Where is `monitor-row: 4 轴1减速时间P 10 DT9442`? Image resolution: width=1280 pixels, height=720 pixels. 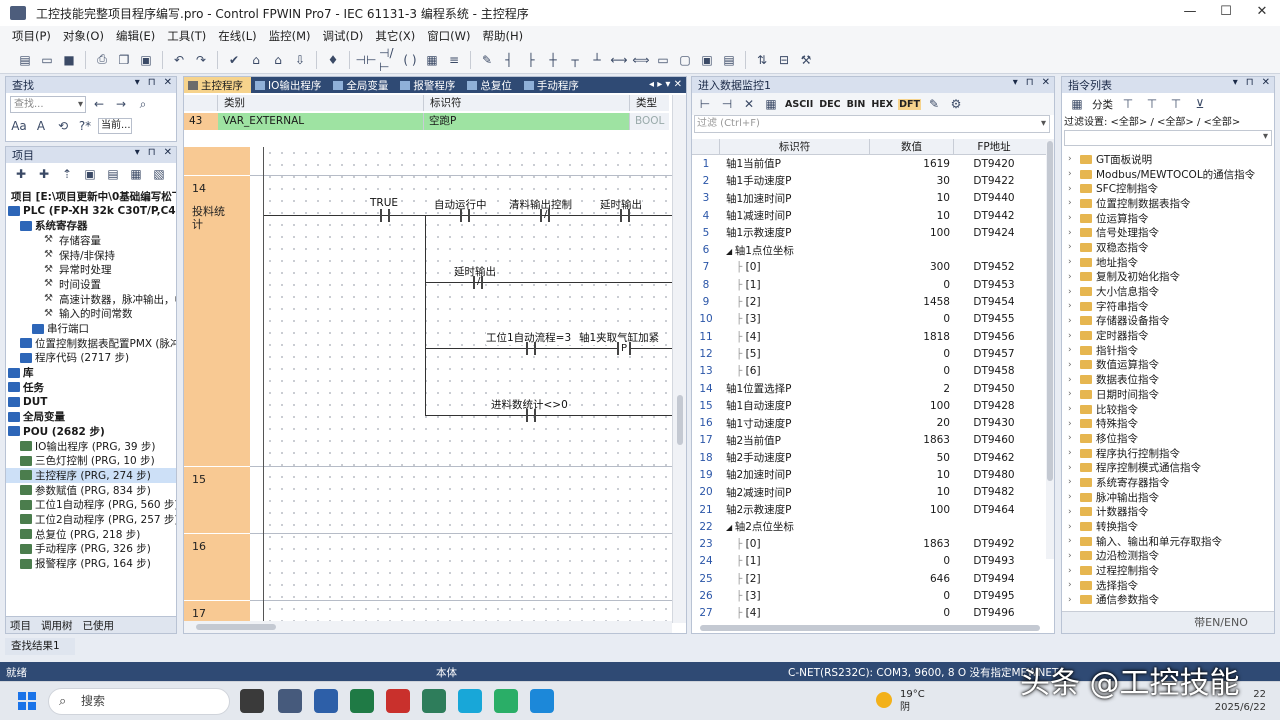
monitor-row: 4 轴1减速时间P 10 DT9442 is located at coordinates (869, 215).